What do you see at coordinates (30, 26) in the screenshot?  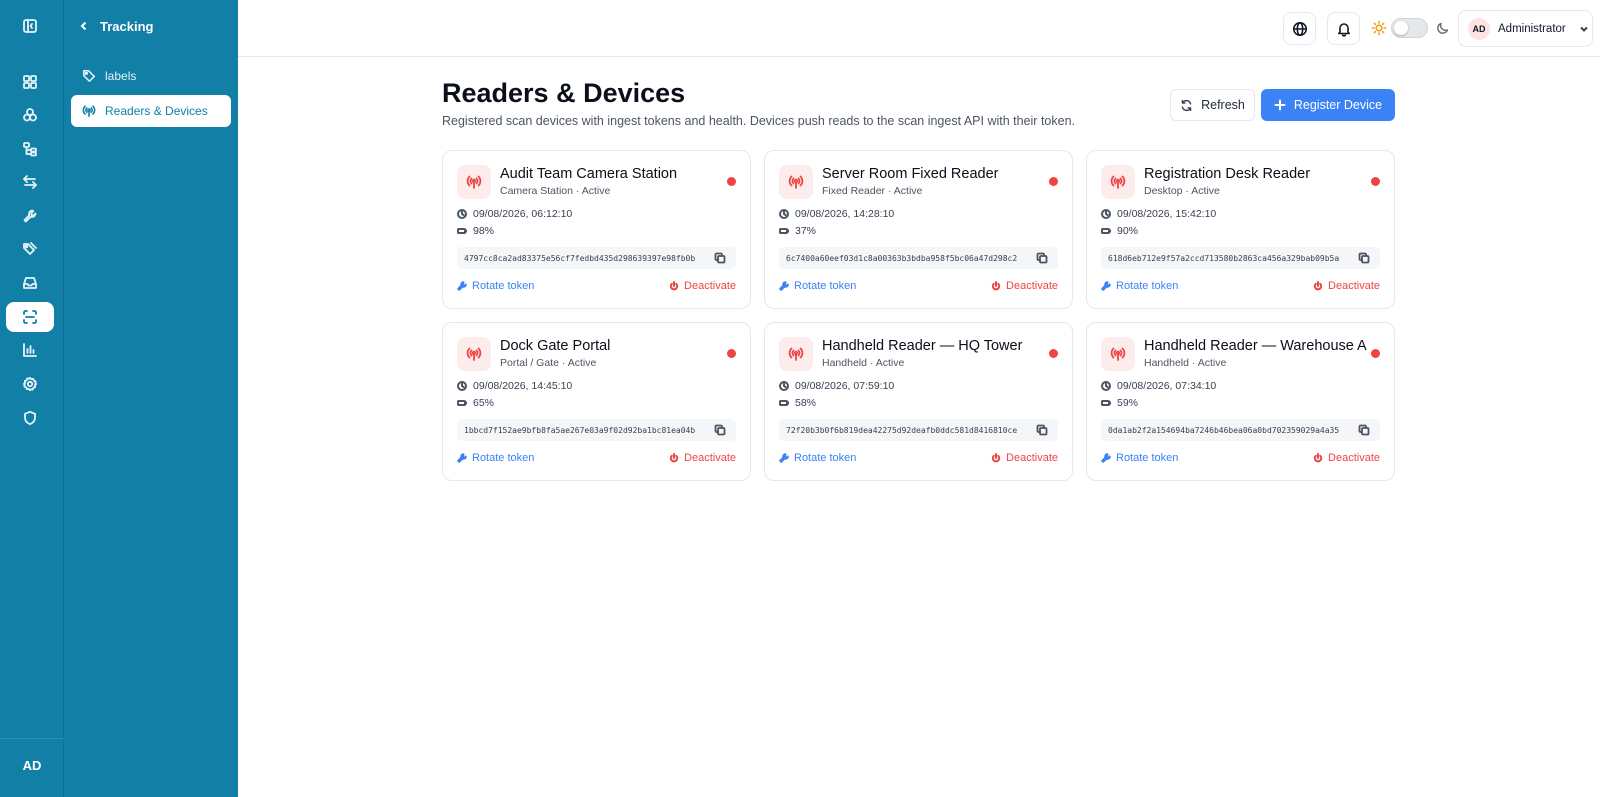 I see `sidebar-toggle-icon` at bounding box center [30, 26].